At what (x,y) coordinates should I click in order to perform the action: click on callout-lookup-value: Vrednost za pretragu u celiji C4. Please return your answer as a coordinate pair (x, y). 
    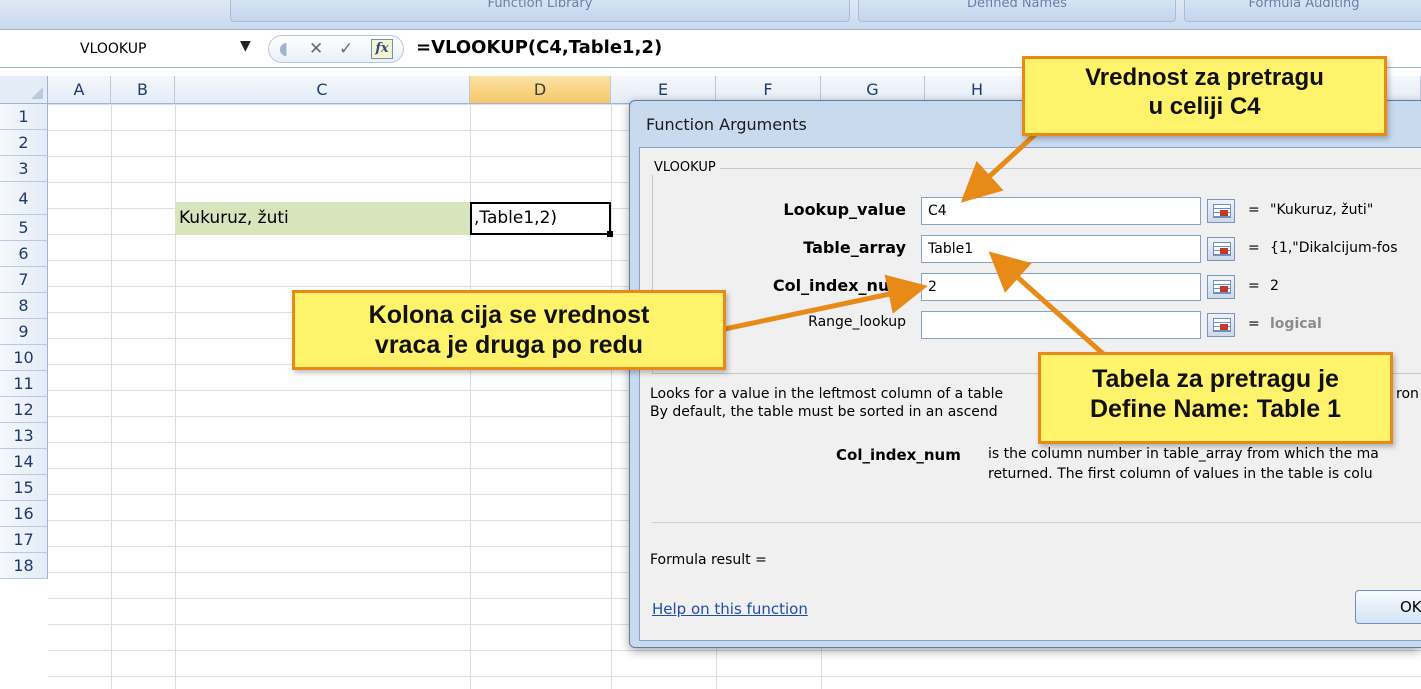
    Looking at the image, I should click on (1204, 96).